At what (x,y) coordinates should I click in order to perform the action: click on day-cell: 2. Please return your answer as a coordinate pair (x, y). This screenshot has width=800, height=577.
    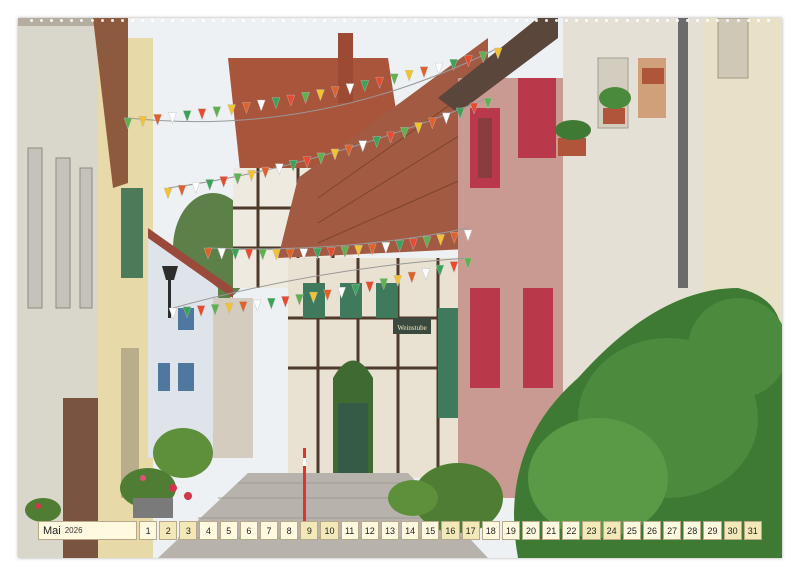
    Looking at the image, I should click on (168, 530).